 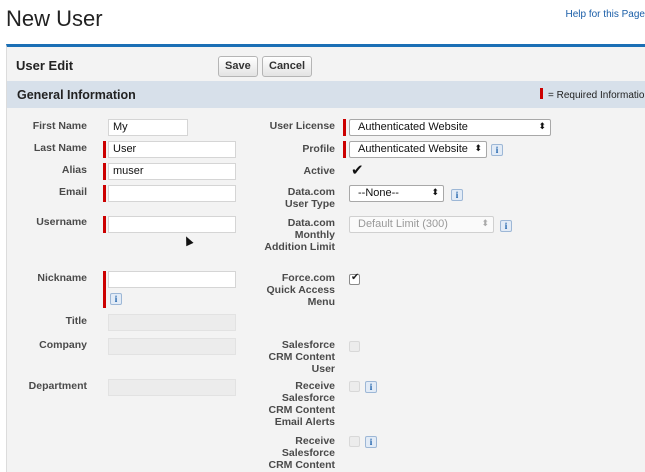 I want to click on datacom-user-type-select: --None-- ⬍, so click(x=396, y=193).